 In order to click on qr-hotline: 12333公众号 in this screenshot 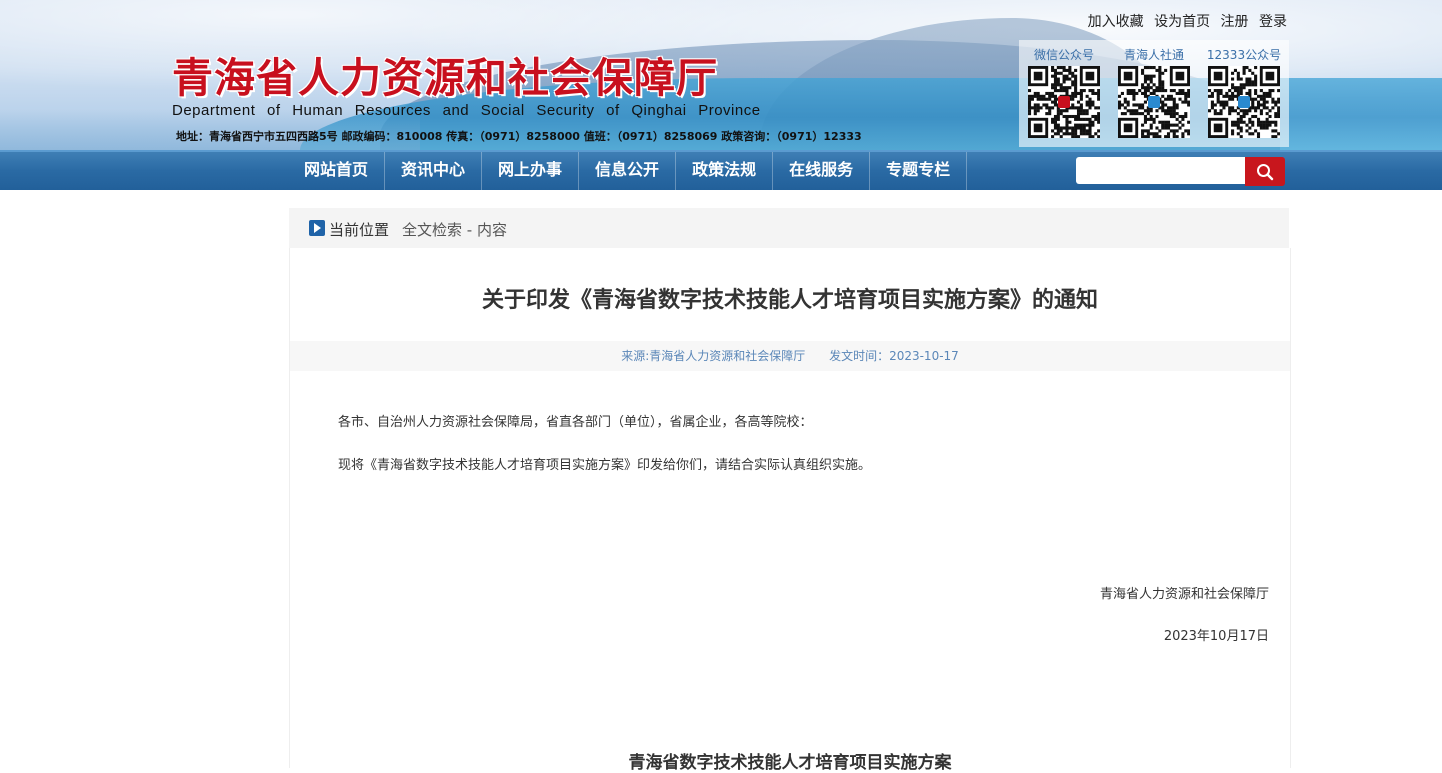, I will do `click(1244, 94)`.